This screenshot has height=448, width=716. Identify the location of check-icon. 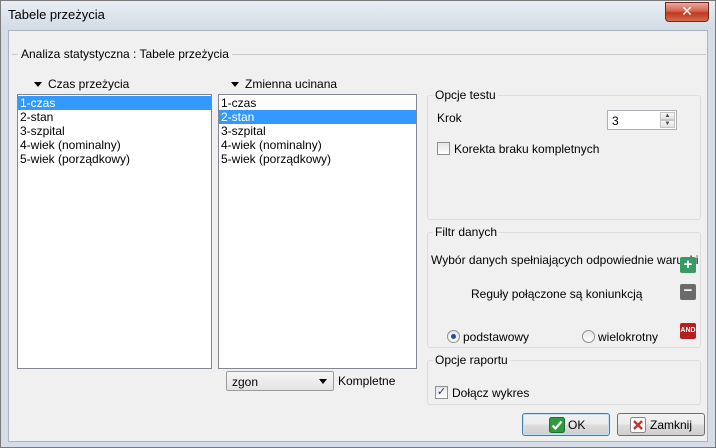
(557, 425).